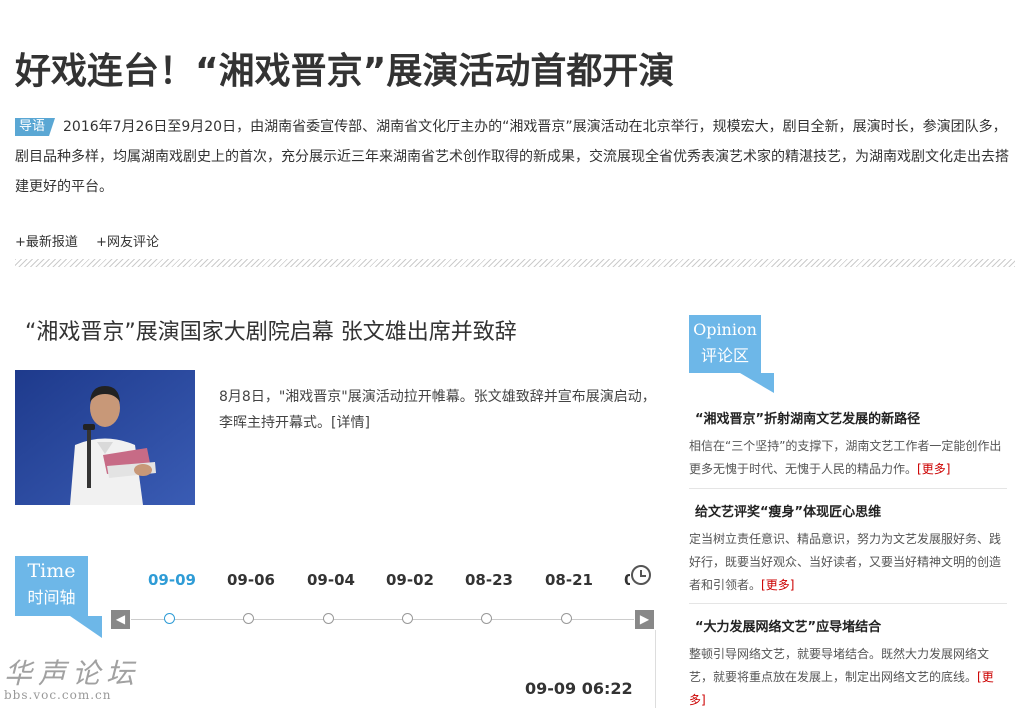 The height and width of the screenshot is (712, 1018). I want to click on chevron-right-icon: ▶, so click(644, 619).